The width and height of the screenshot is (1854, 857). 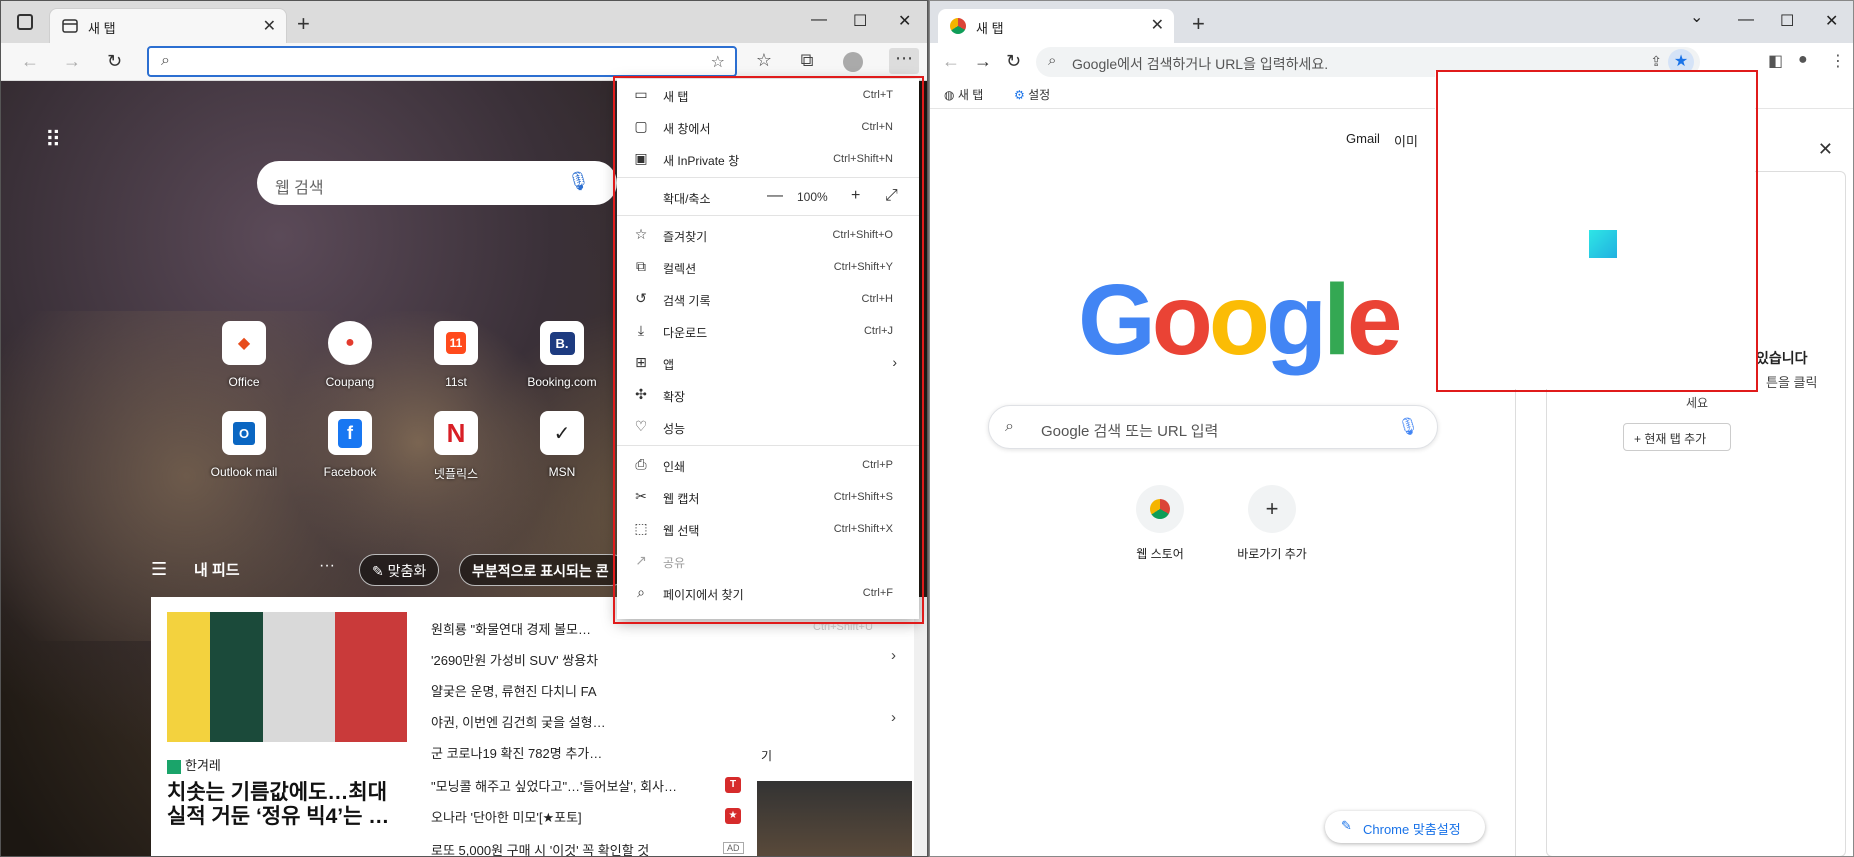 What do you see at coordinates (641, 560) in the screenshot?
I see `share-icon: ↗` at bounding box center [641, 560].